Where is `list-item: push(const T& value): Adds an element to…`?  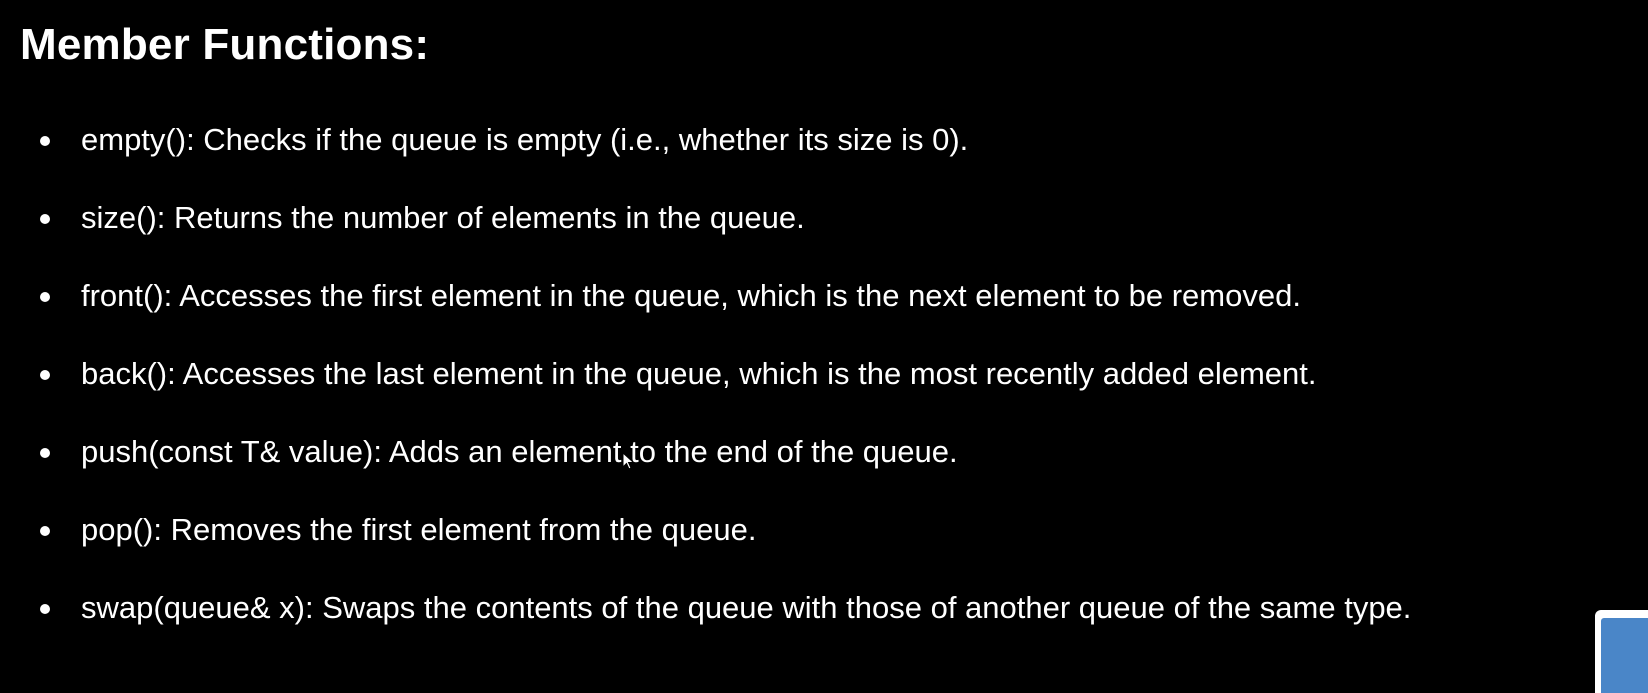 list-item: push(const T& value): Adds an element to… is located at coordinates (830, 452).